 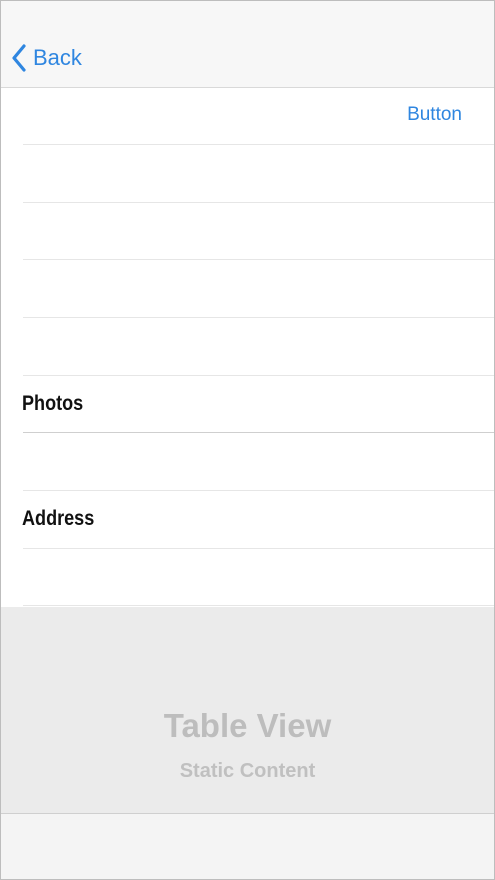 I want to click on placeholder-subtitle: Static Content, so click(x=247, y=771).